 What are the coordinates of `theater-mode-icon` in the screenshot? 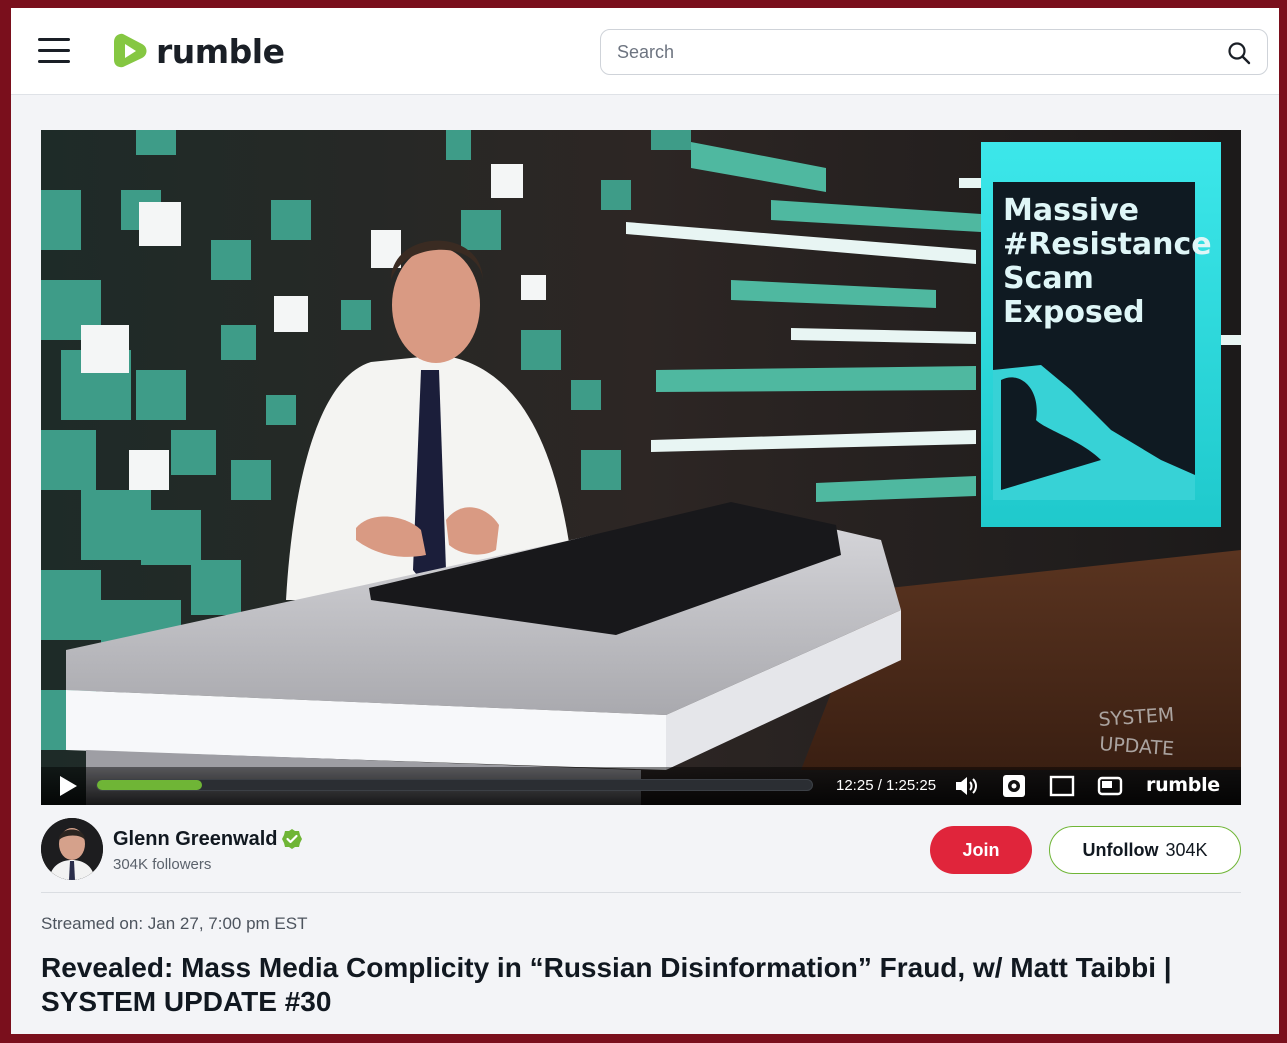 It's located at (1062, 786).